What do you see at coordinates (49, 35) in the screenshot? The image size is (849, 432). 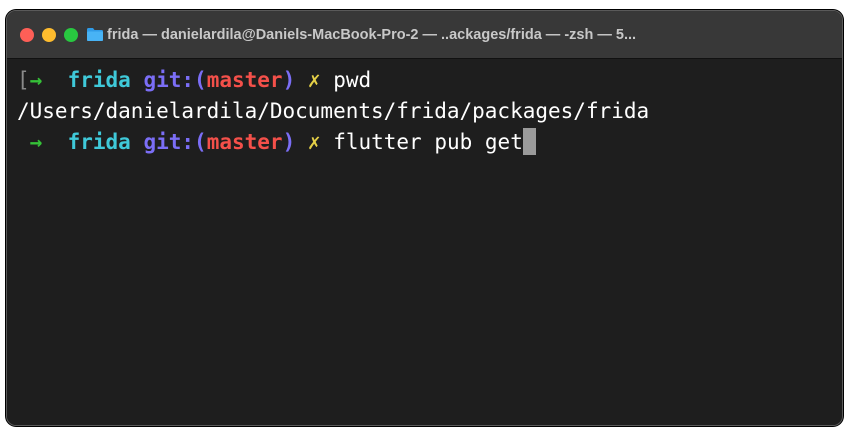 I see `minimize-button` at bounding box center [49, 35].